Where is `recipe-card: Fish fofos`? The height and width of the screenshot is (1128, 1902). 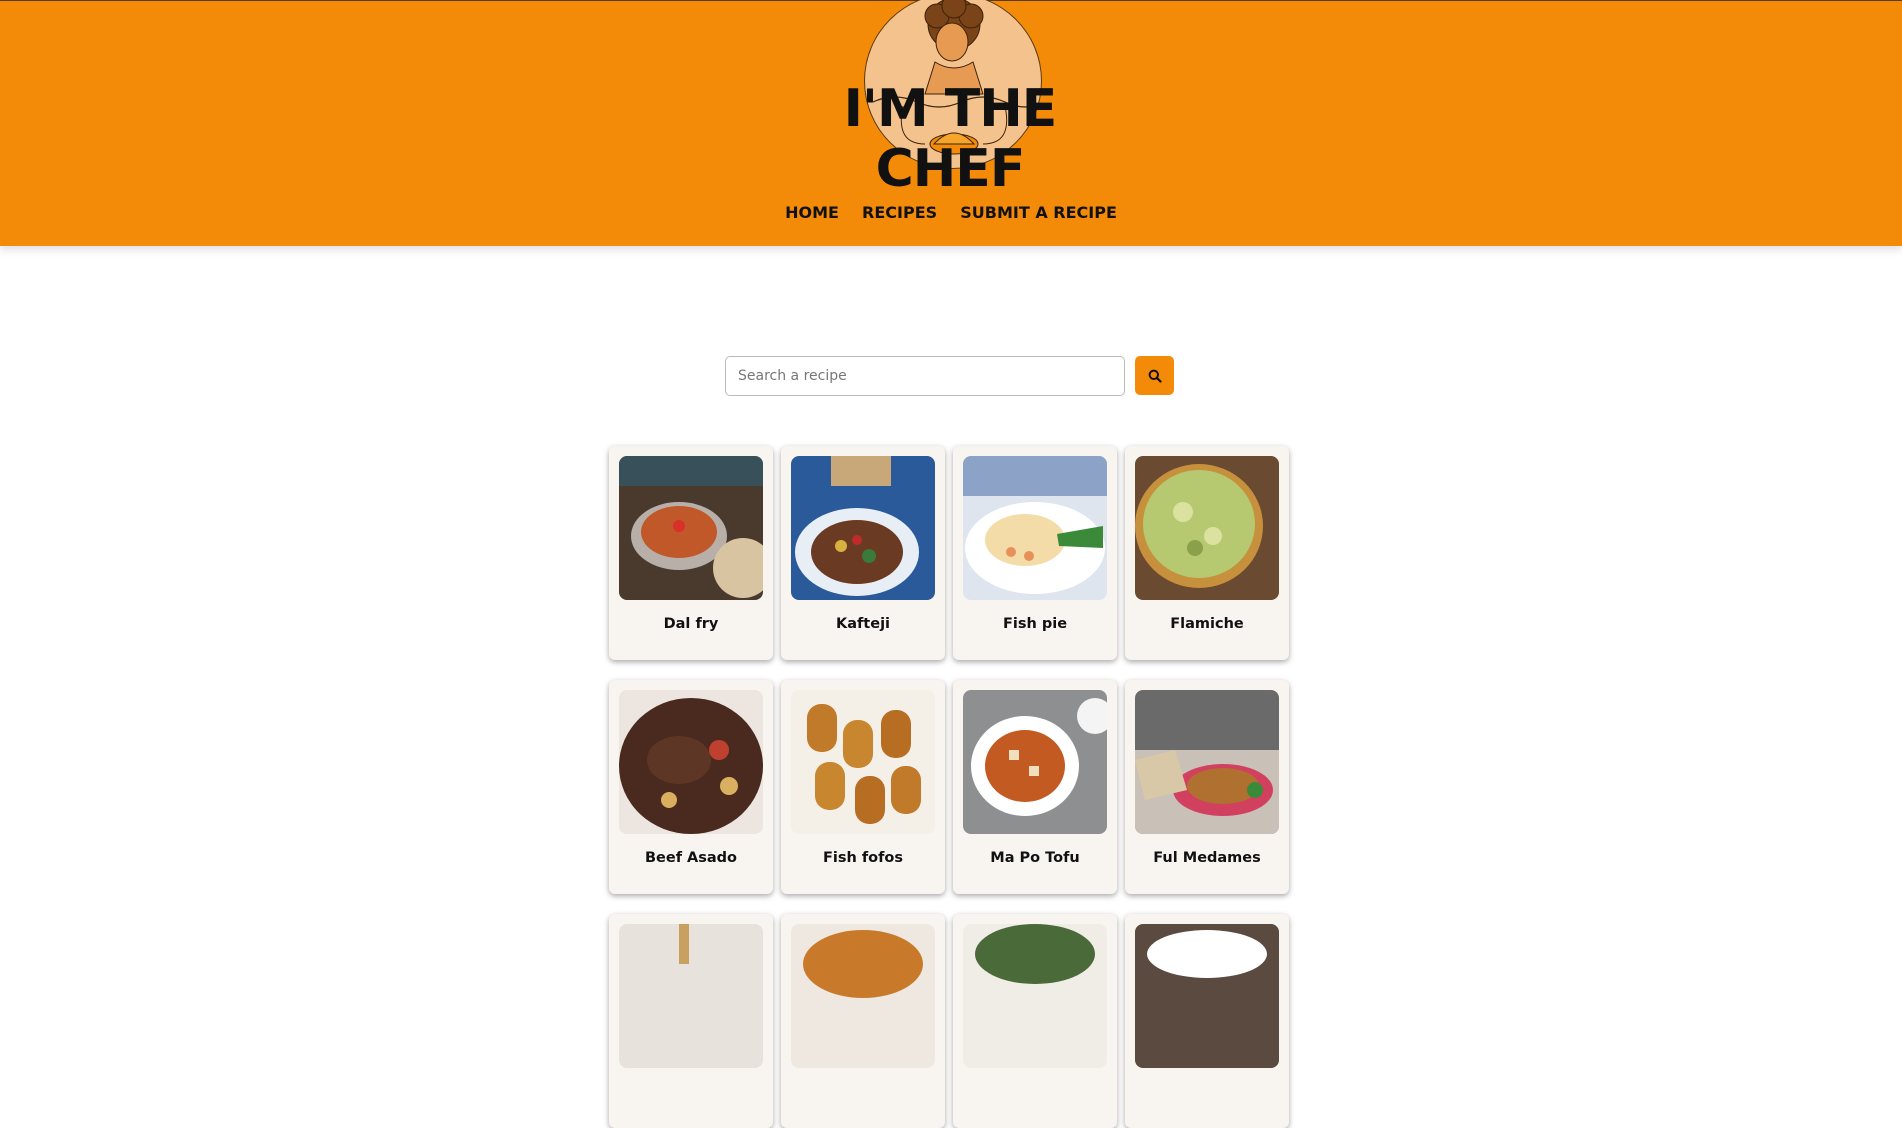
recipe-card: Fish fofos is located at coordinates (863, 787).